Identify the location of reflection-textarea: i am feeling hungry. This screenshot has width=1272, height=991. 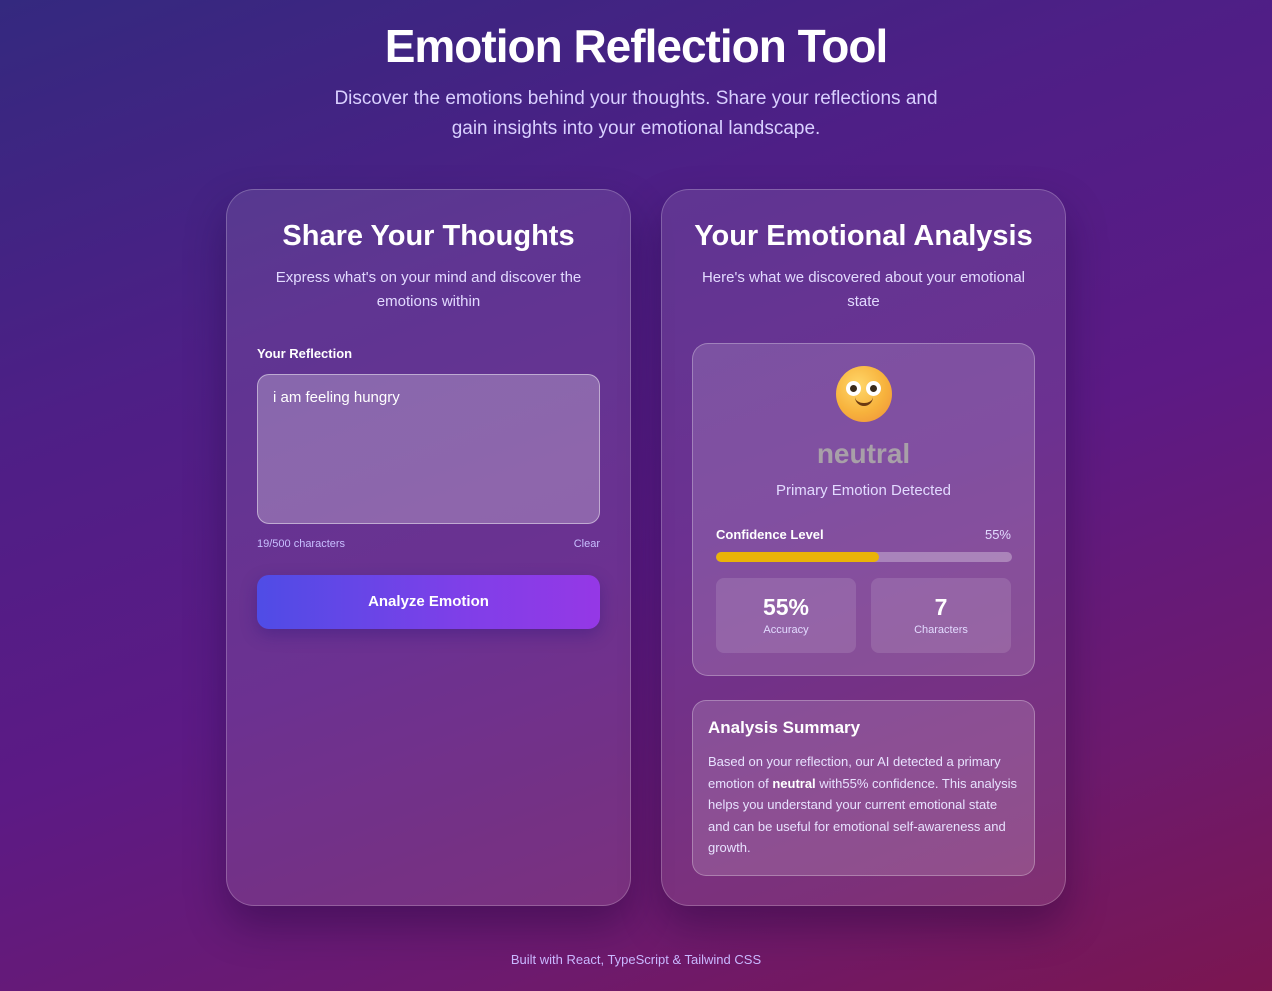
(428, 449).